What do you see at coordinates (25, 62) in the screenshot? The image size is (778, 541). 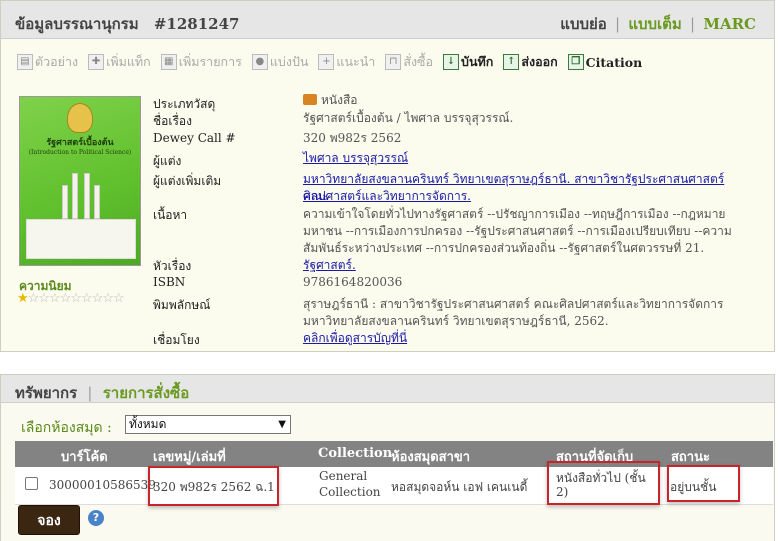 I see `preview-icon: ▤` at bounding box center [25, 62].